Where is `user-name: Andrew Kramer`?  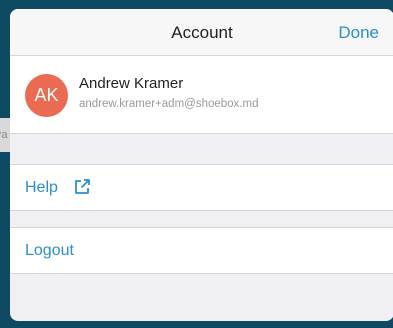 user-name: Andrew Kramer is located at coordinates (131, 83).